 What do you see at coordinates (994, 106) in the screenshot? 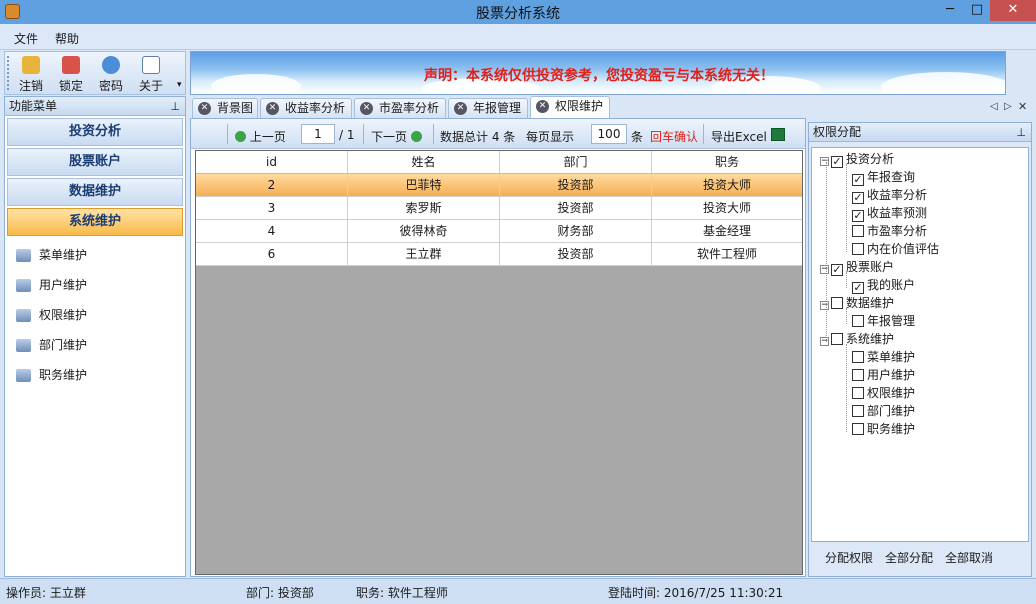
I see `tab-scroll-left-icon: ◁` at bounding box center [994, 106].